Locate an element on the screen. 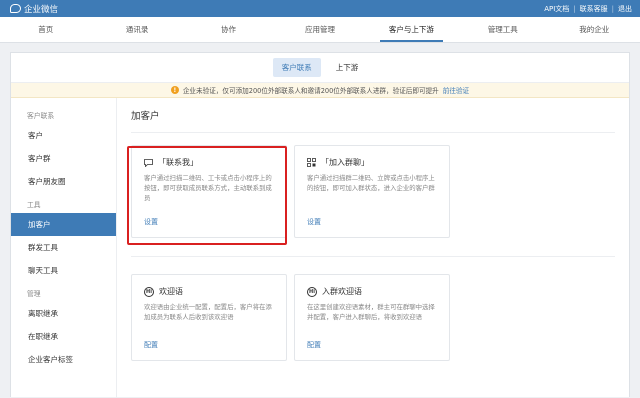  card-description: 欢迎语由企业统一配置，配置后，客户将在添加成员为联系人后收到该欢迎语 is located at coordinates (208, 312).